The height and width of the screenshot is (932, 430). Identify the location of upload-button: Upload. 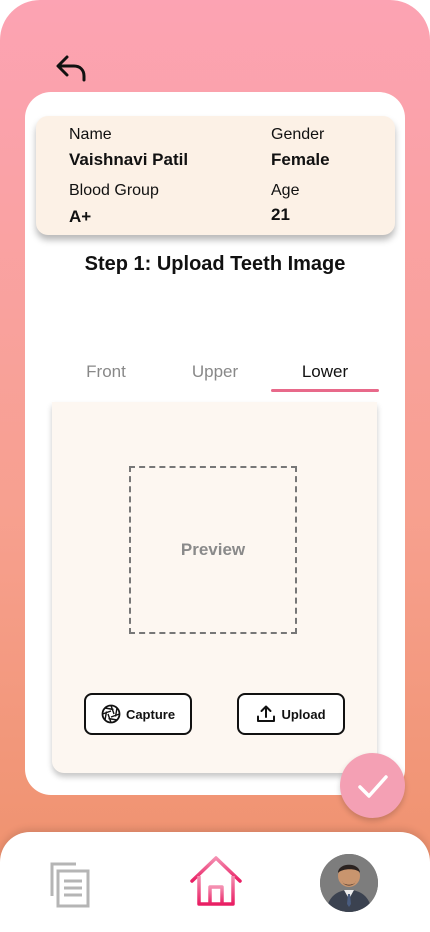
(291, 714).